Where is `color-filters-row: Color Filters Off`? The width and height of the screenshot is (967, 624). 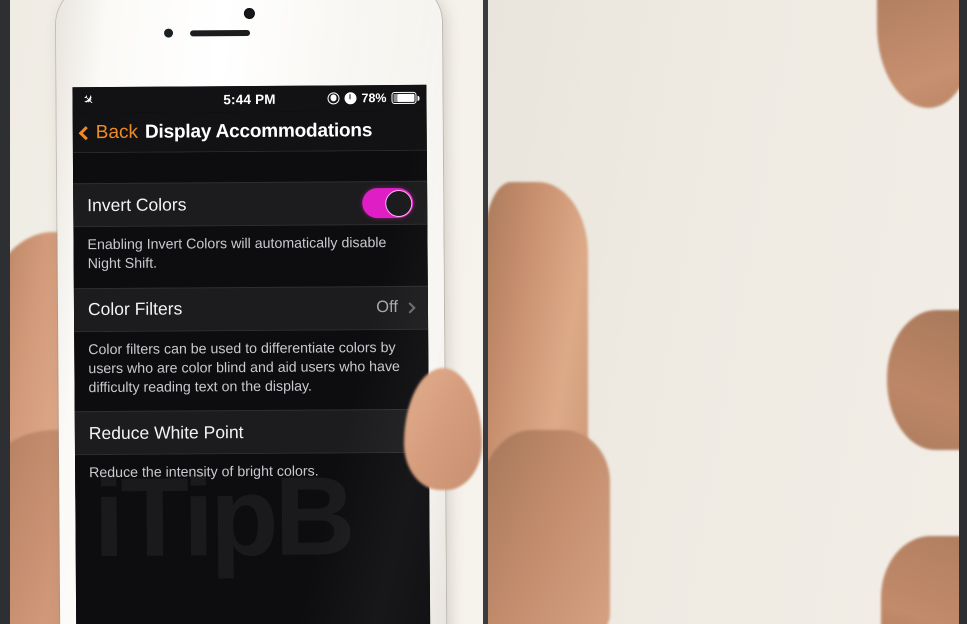
color-filters-row: Color Filters Off is located at coordinates (251, 308).